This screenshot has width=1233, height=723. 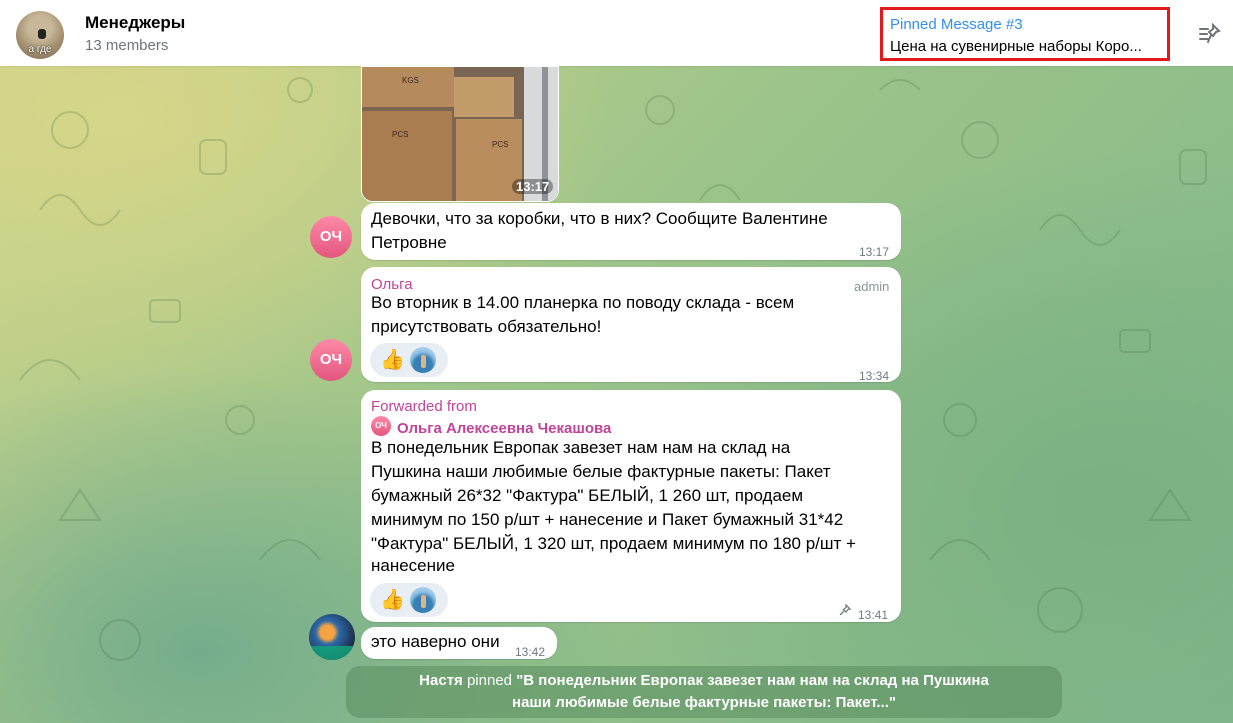 What do you see at coordinates (956, 24) in the screenshot?
I see `pinned-message-label: Pinned Message #3` at bounding box center [956, 24].